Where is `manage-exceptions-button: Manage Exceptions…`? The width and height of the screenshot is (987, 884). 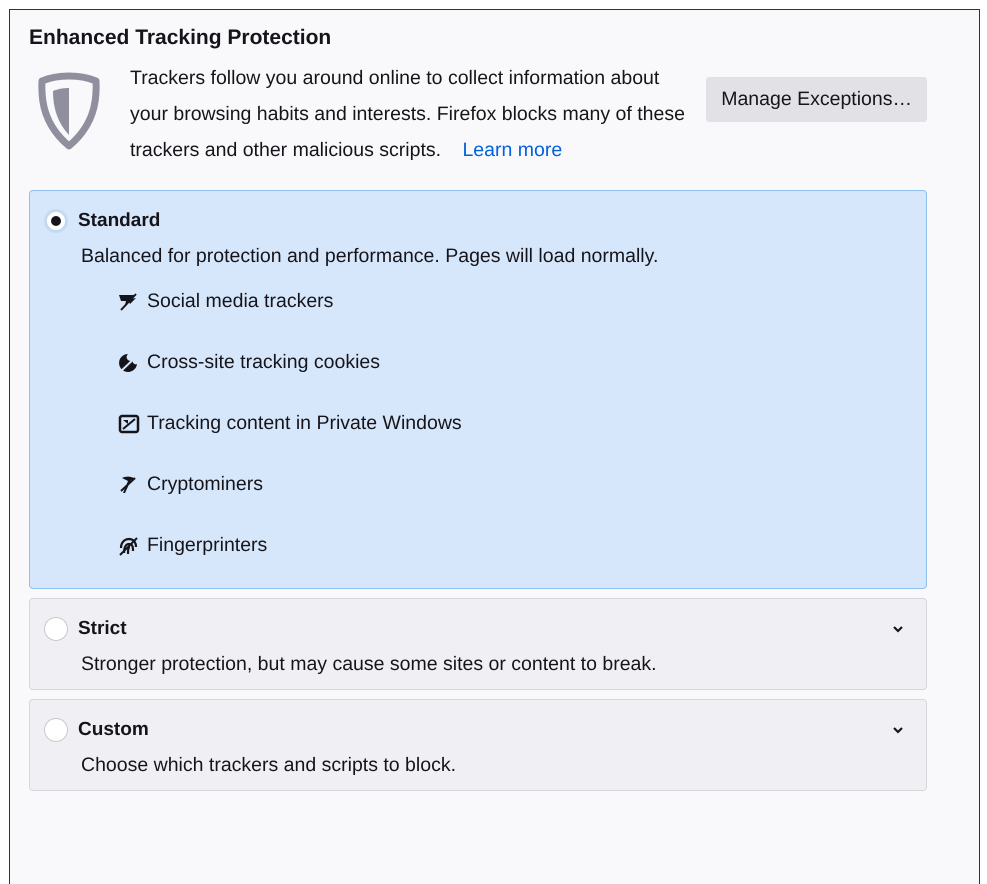
manage-exceptions-button: Manage Exceptions… is located at coordinates (816, 99).